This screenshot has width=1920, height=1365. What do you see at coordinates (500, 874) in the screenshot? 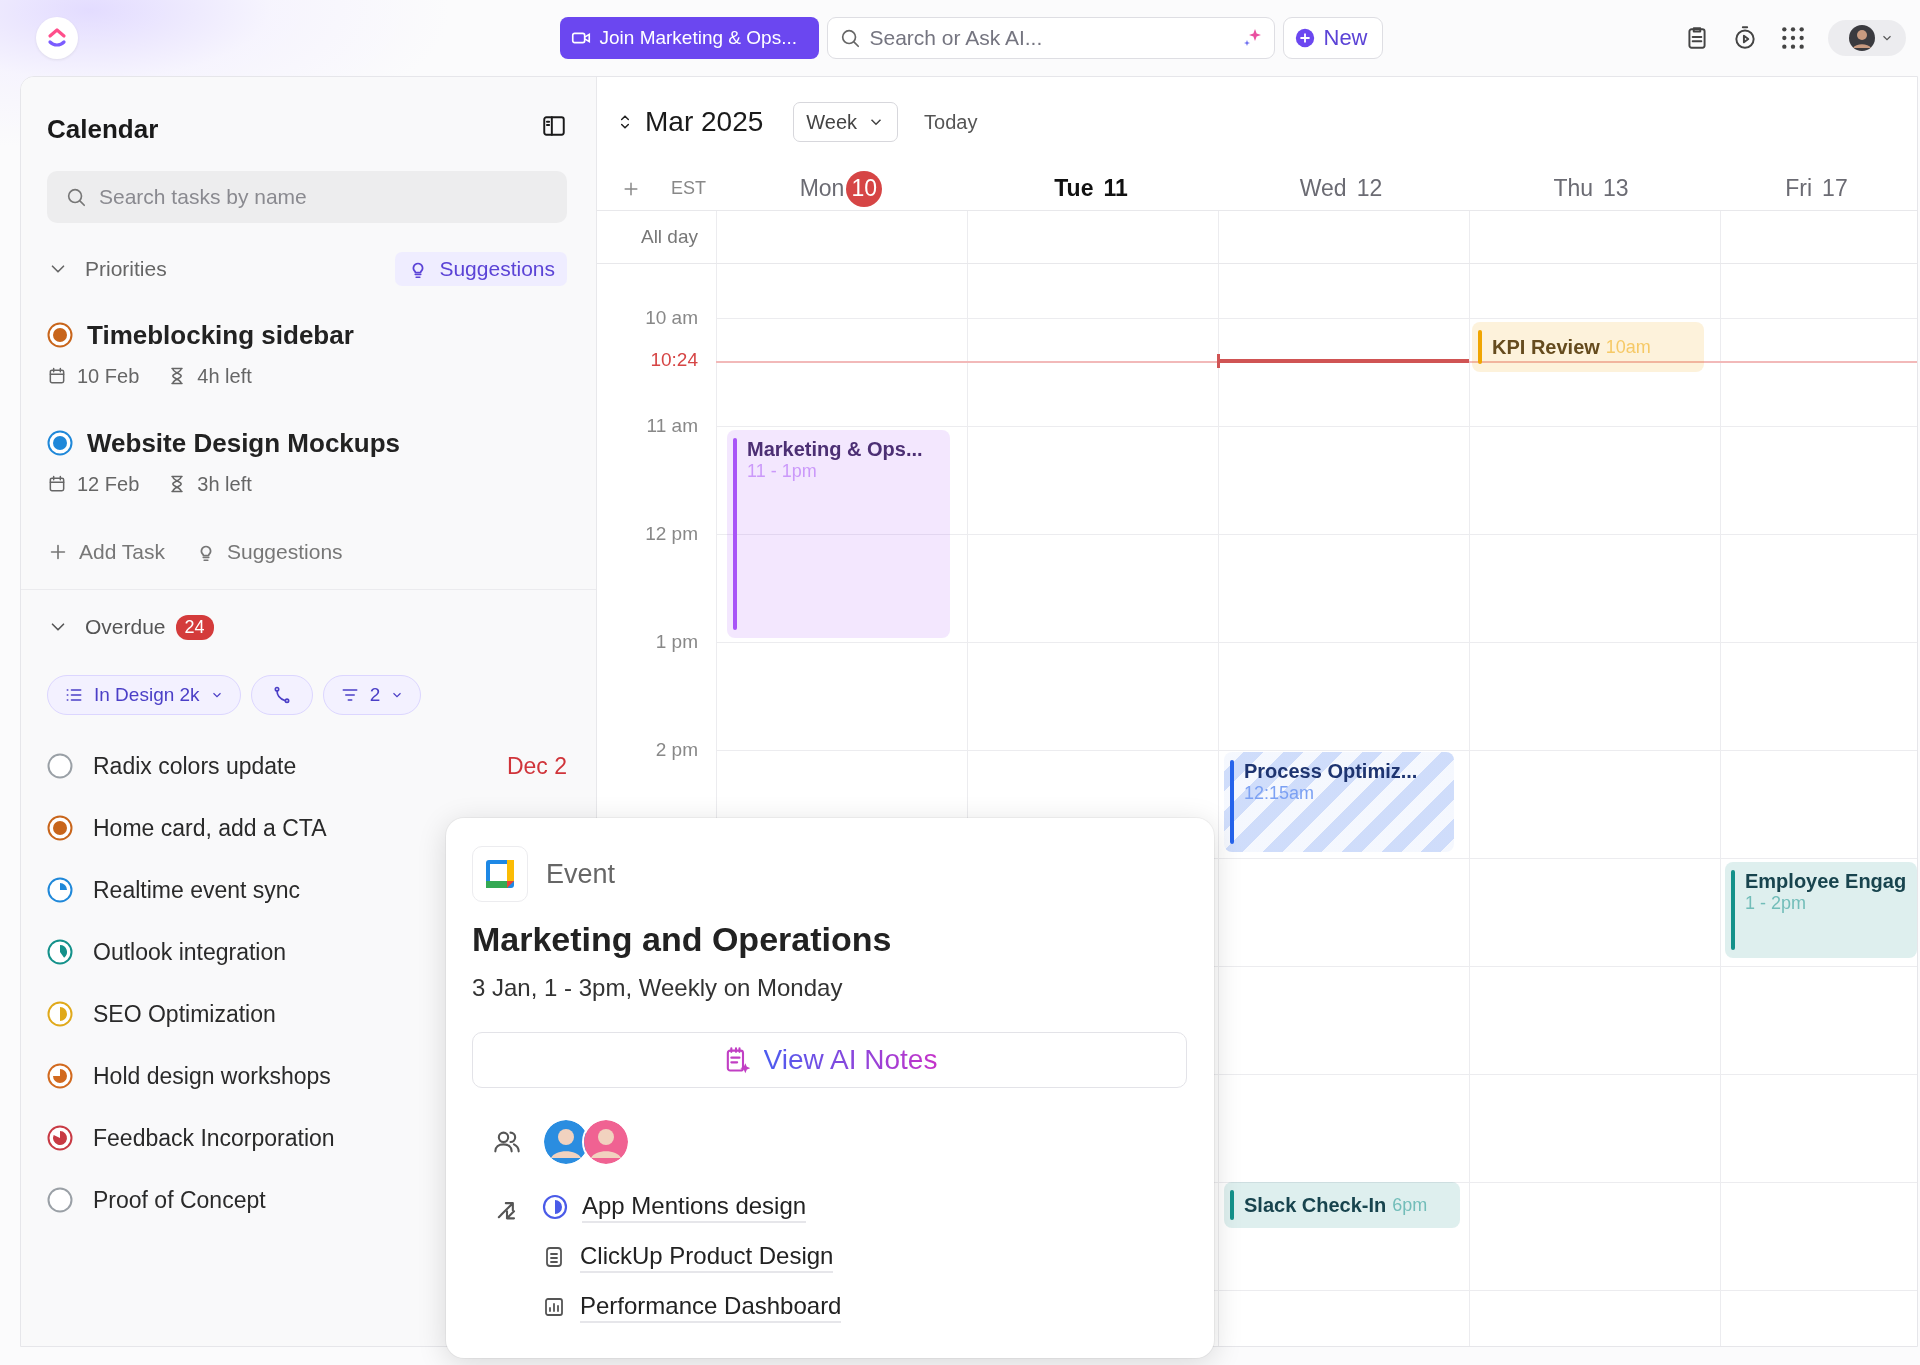
I see `calendar-app-icon` at bounding box center [500, 874].